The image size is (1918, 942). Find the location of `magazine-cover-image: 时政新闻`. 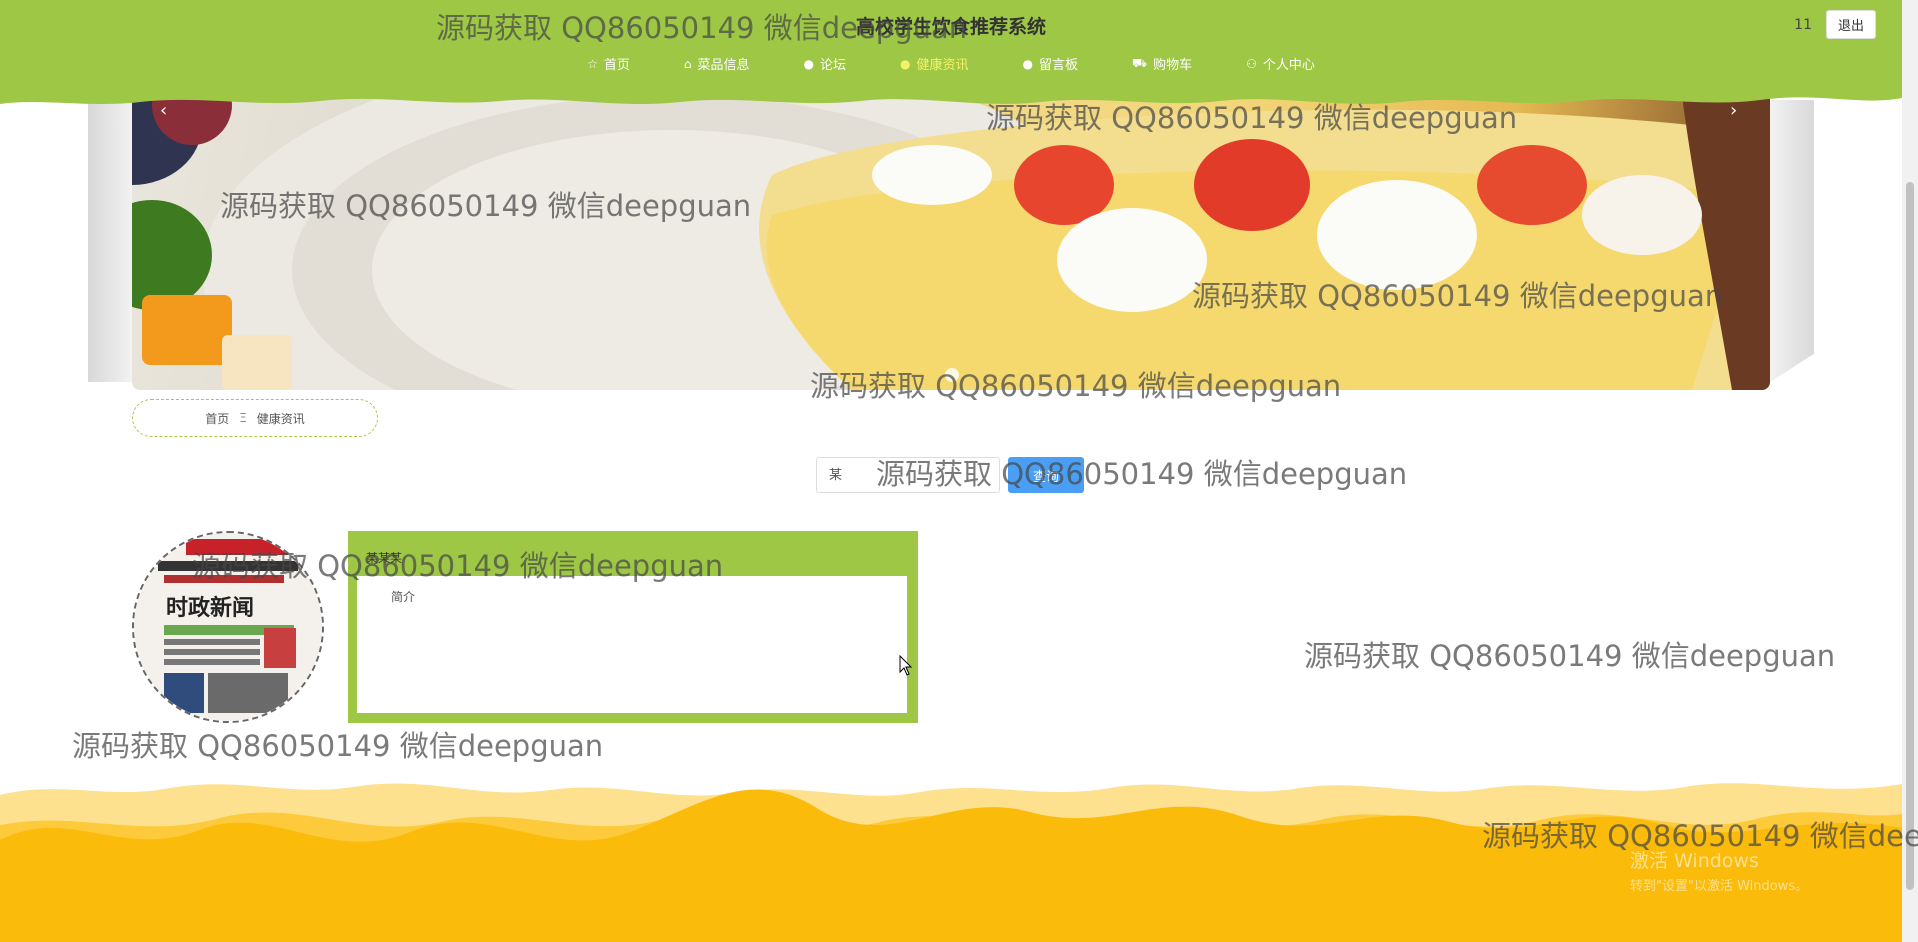

magazine-cover-image: 时政新闻 is located at coordinates (228, 627).